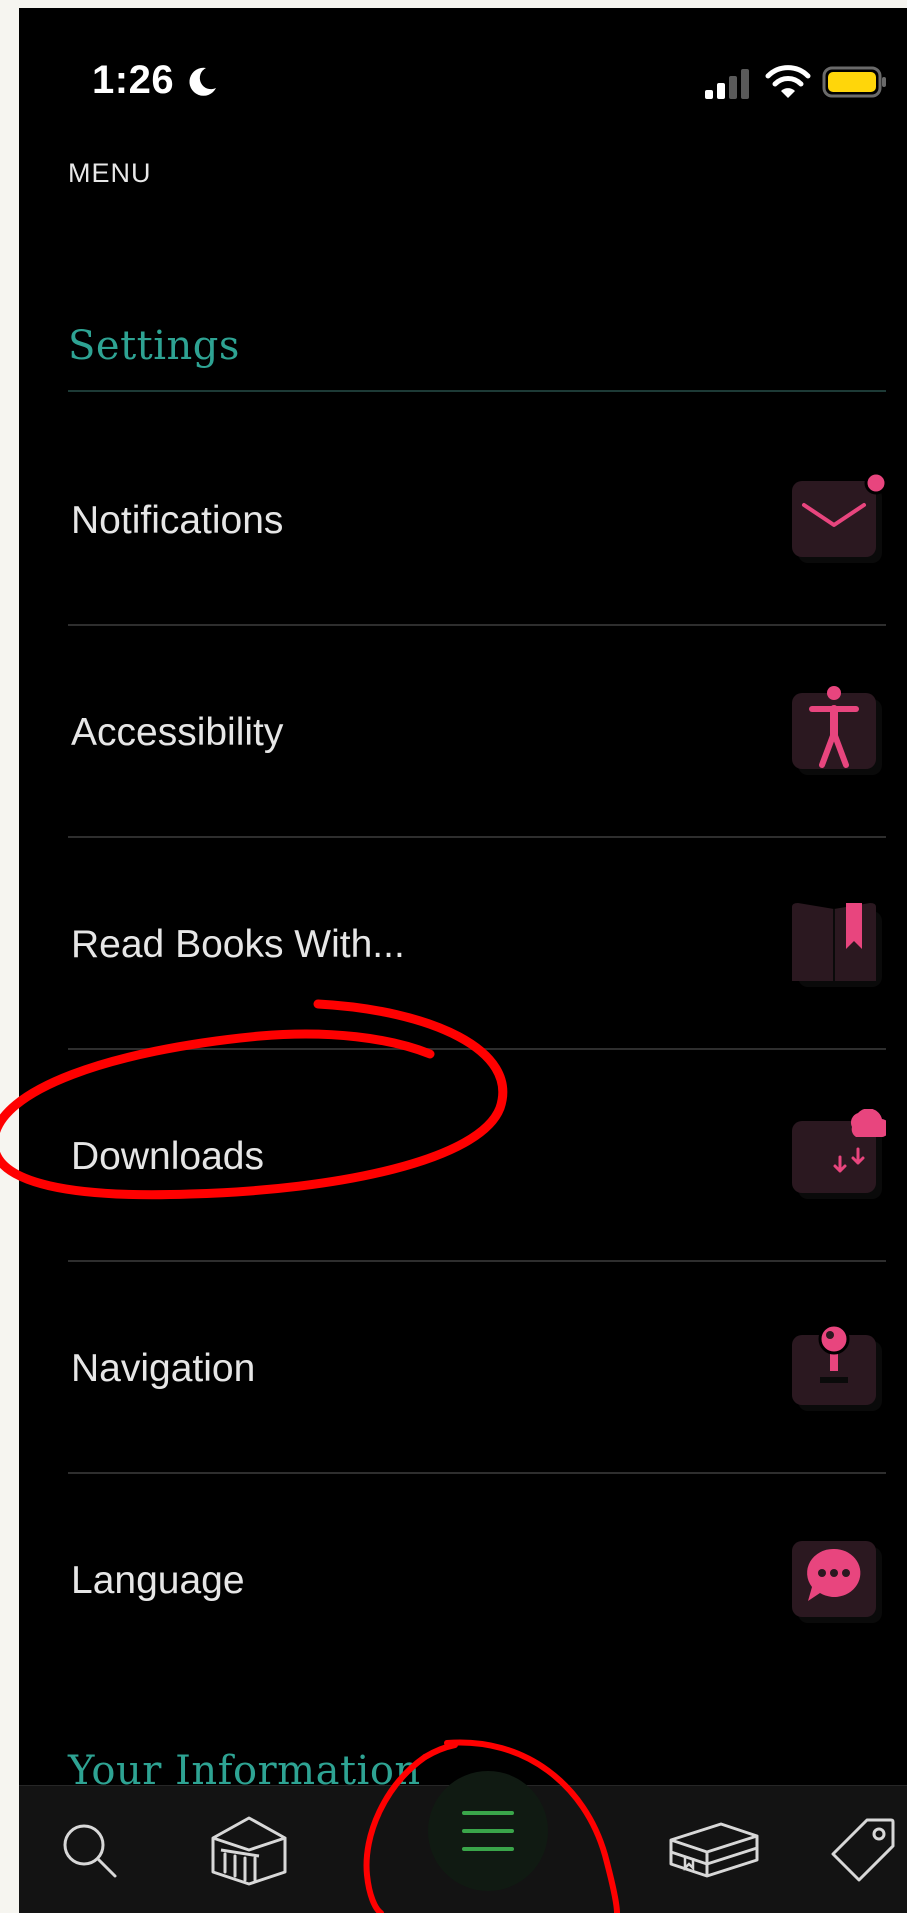 Image resolution: width=907 pixels, height=1913 pixels. I want to click on cellular-signal-icon, so click(727, 84).